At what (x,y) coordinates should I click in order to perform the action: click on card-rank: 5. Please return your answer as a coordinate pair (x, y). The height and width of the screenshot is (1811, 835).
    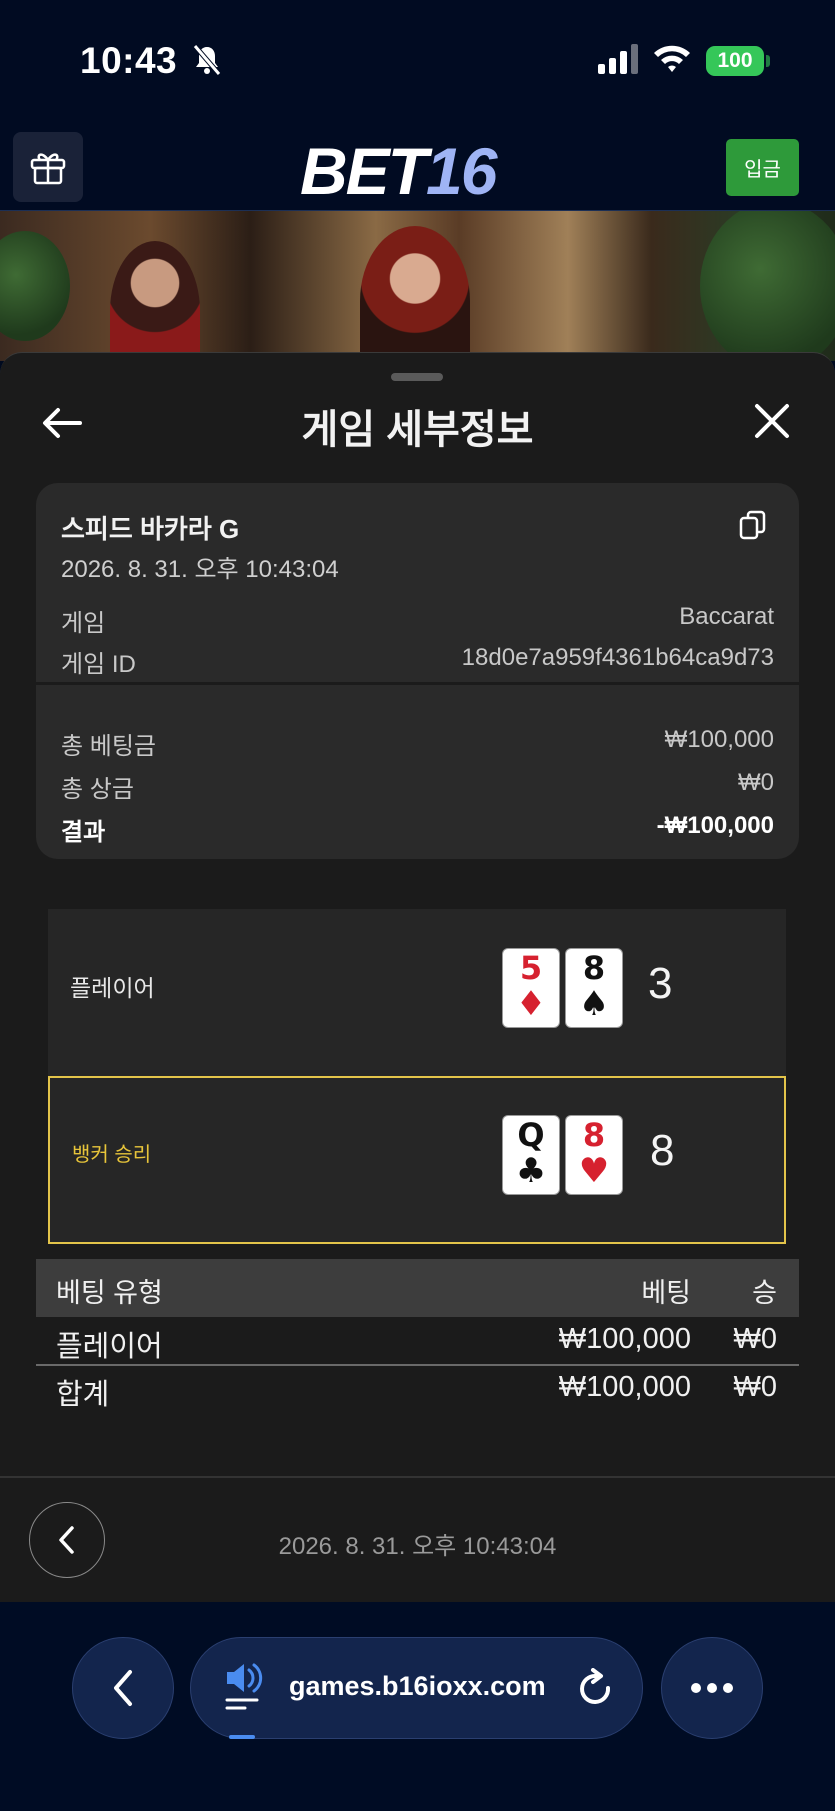
    Looking at the image, I should click on (531, 968).